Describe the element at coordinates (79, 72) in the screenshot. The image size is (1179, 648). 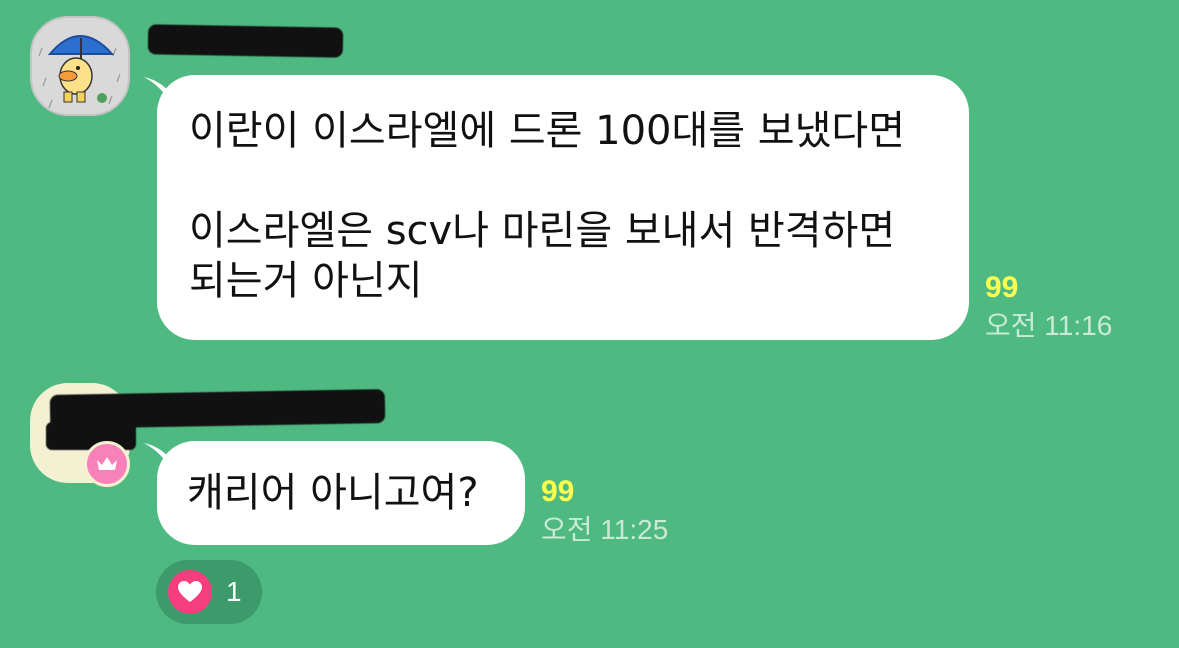
I see `duck-umbrella-icon` at that location.